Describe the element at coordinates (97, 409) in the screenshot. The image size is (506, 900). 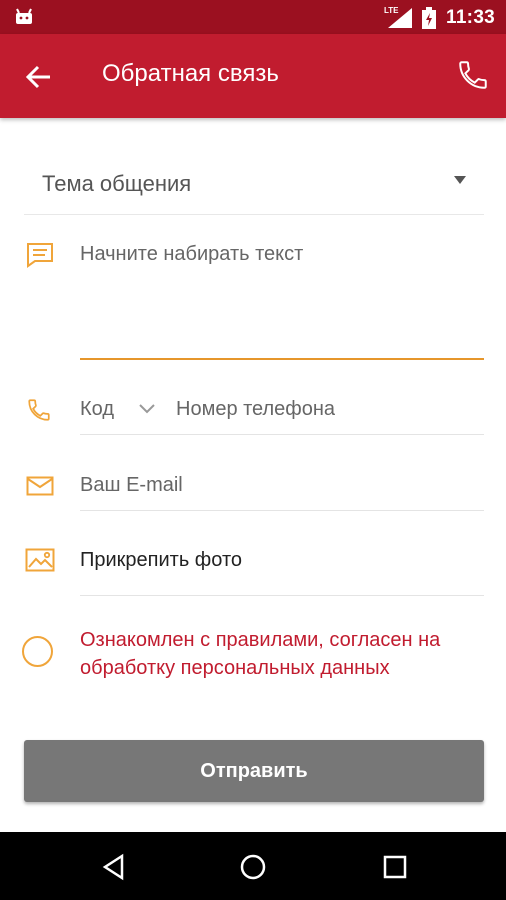
I see `country-code-select: Код` at that location.